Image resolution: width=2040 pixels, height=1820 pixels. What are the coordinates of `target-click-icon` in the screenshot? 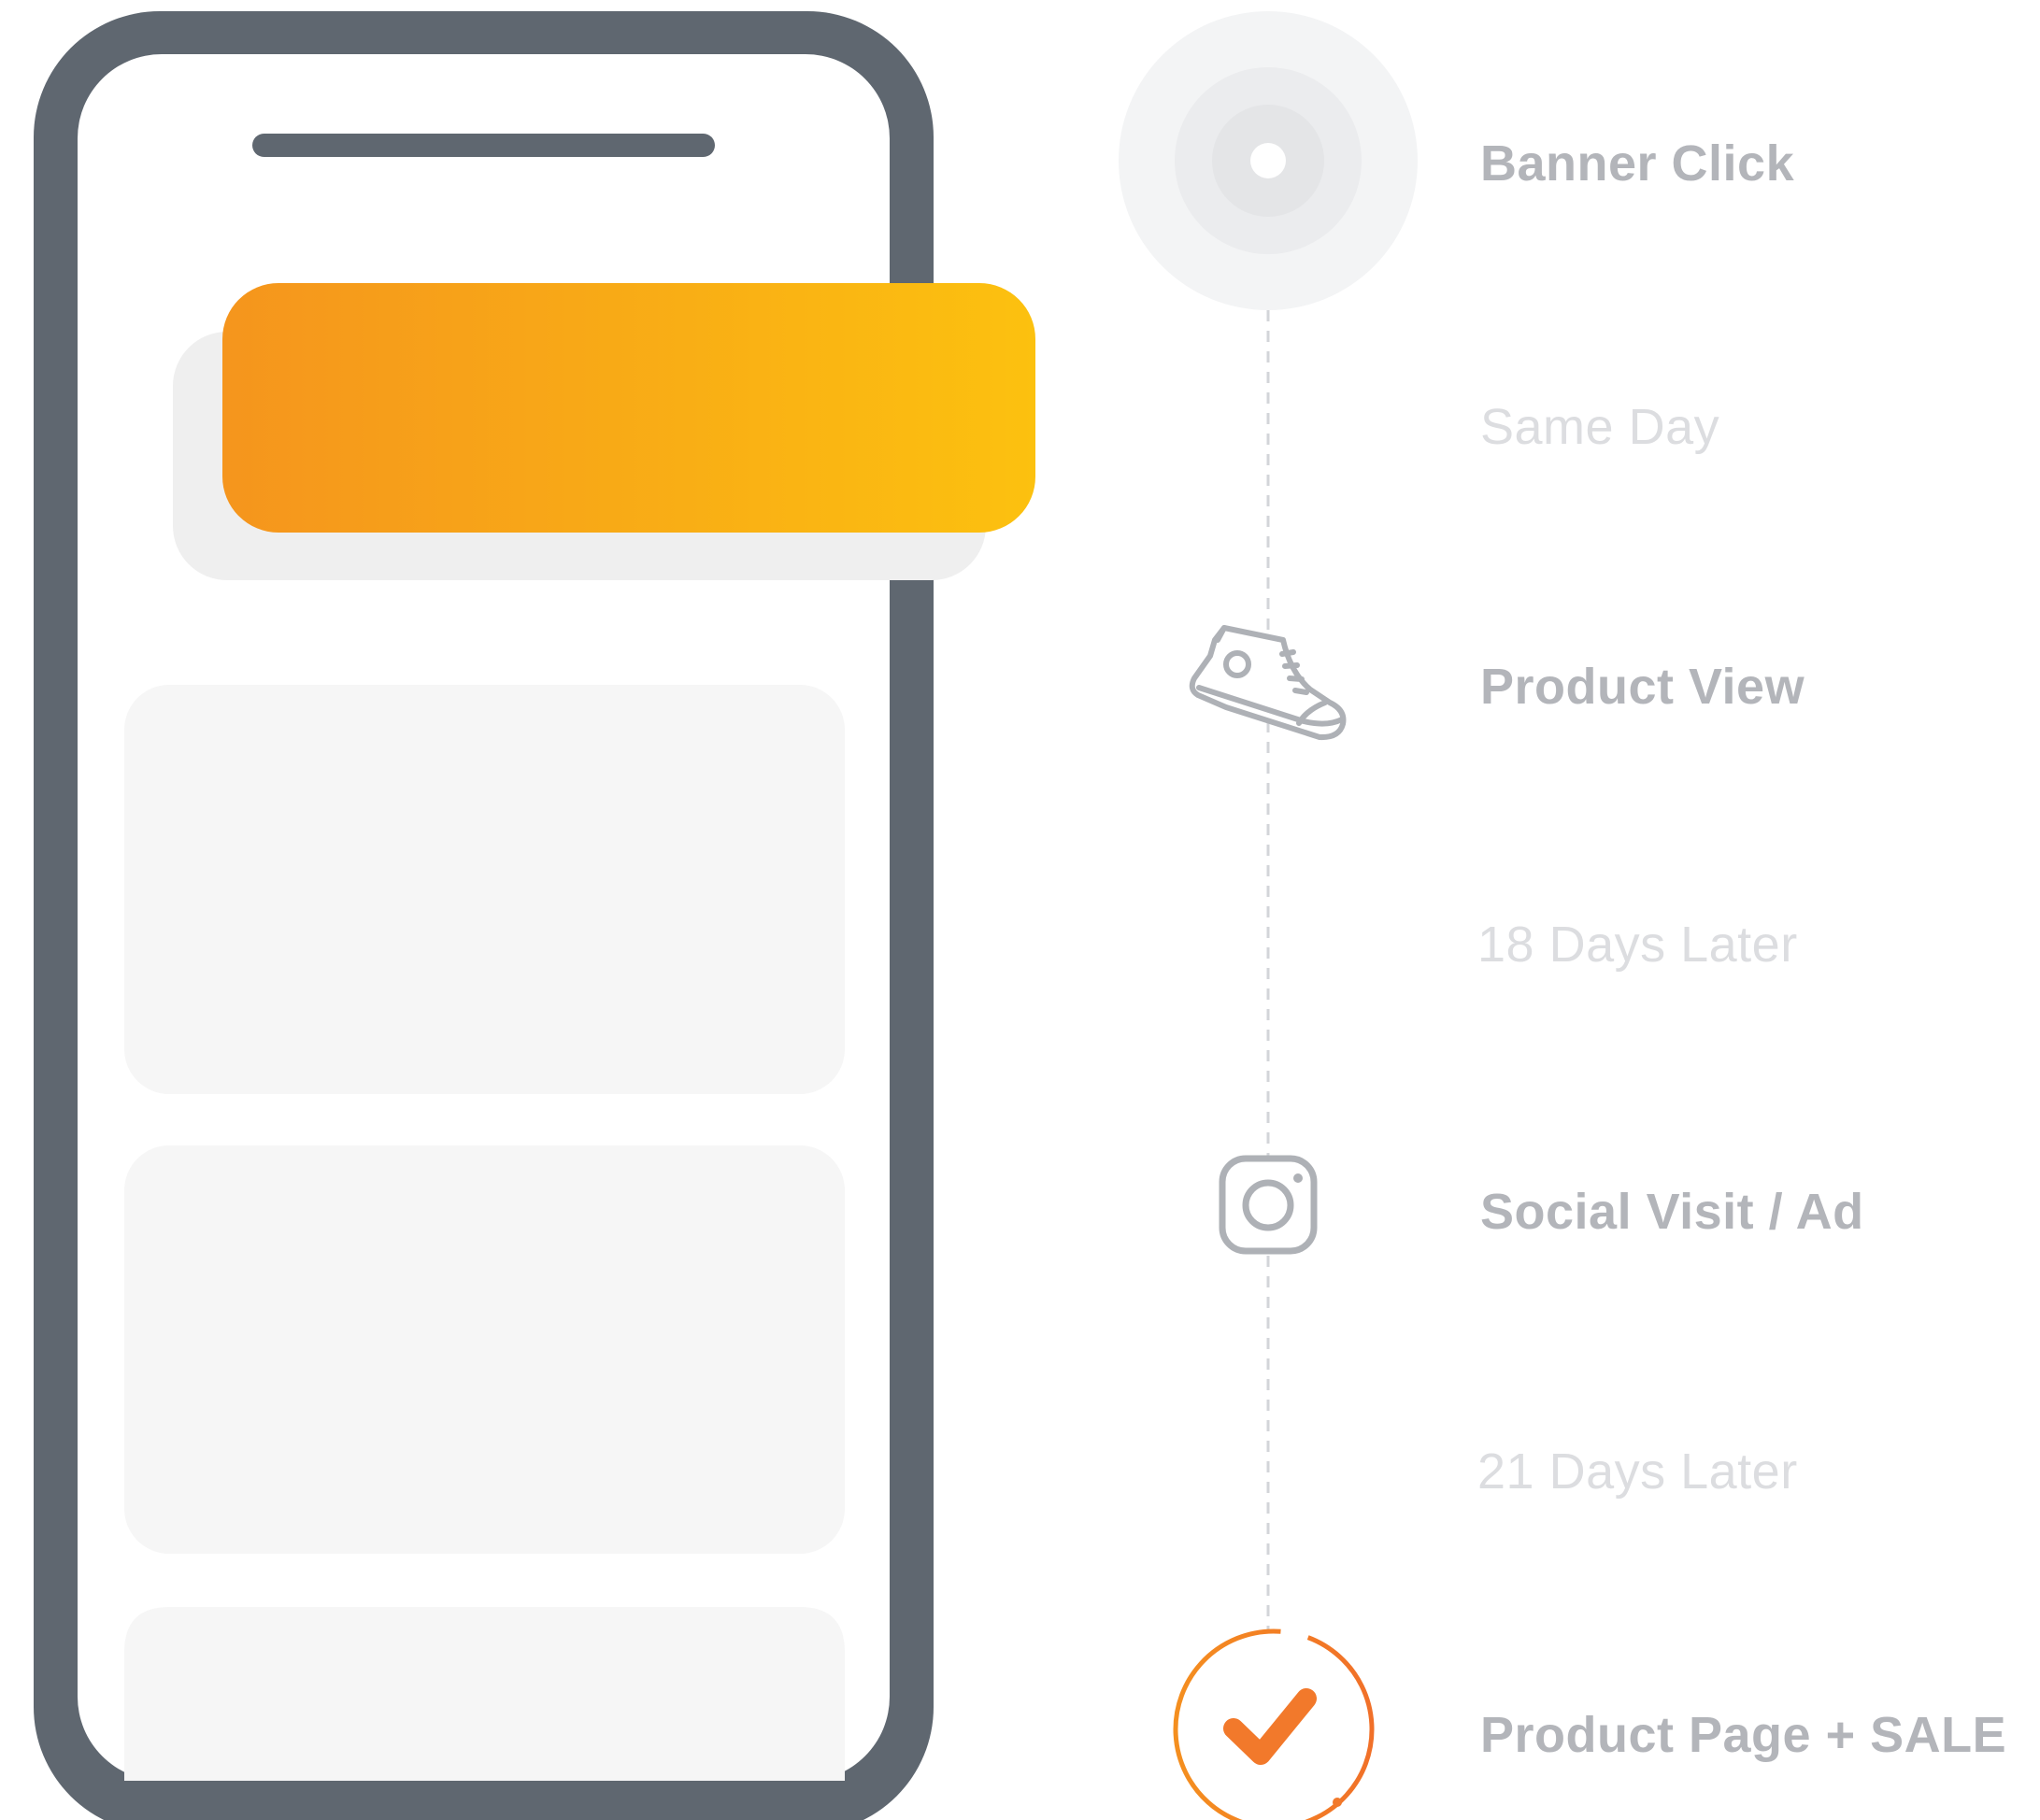 It's located at (1268, 160).